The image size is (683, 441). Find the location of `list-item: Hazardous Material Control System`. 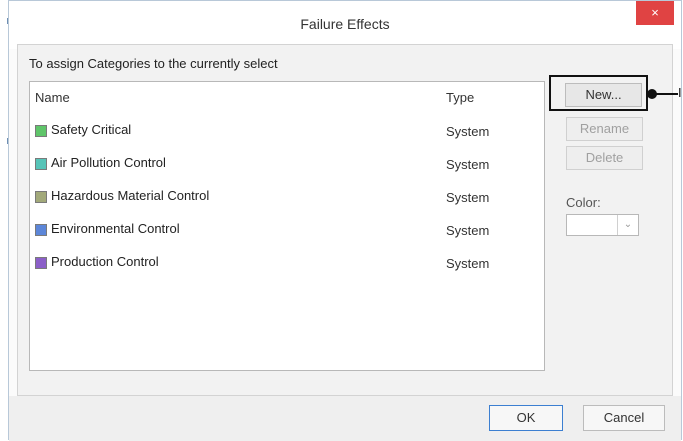

list-item: Hazardous Material Control System is located at coordinates (287, 200).